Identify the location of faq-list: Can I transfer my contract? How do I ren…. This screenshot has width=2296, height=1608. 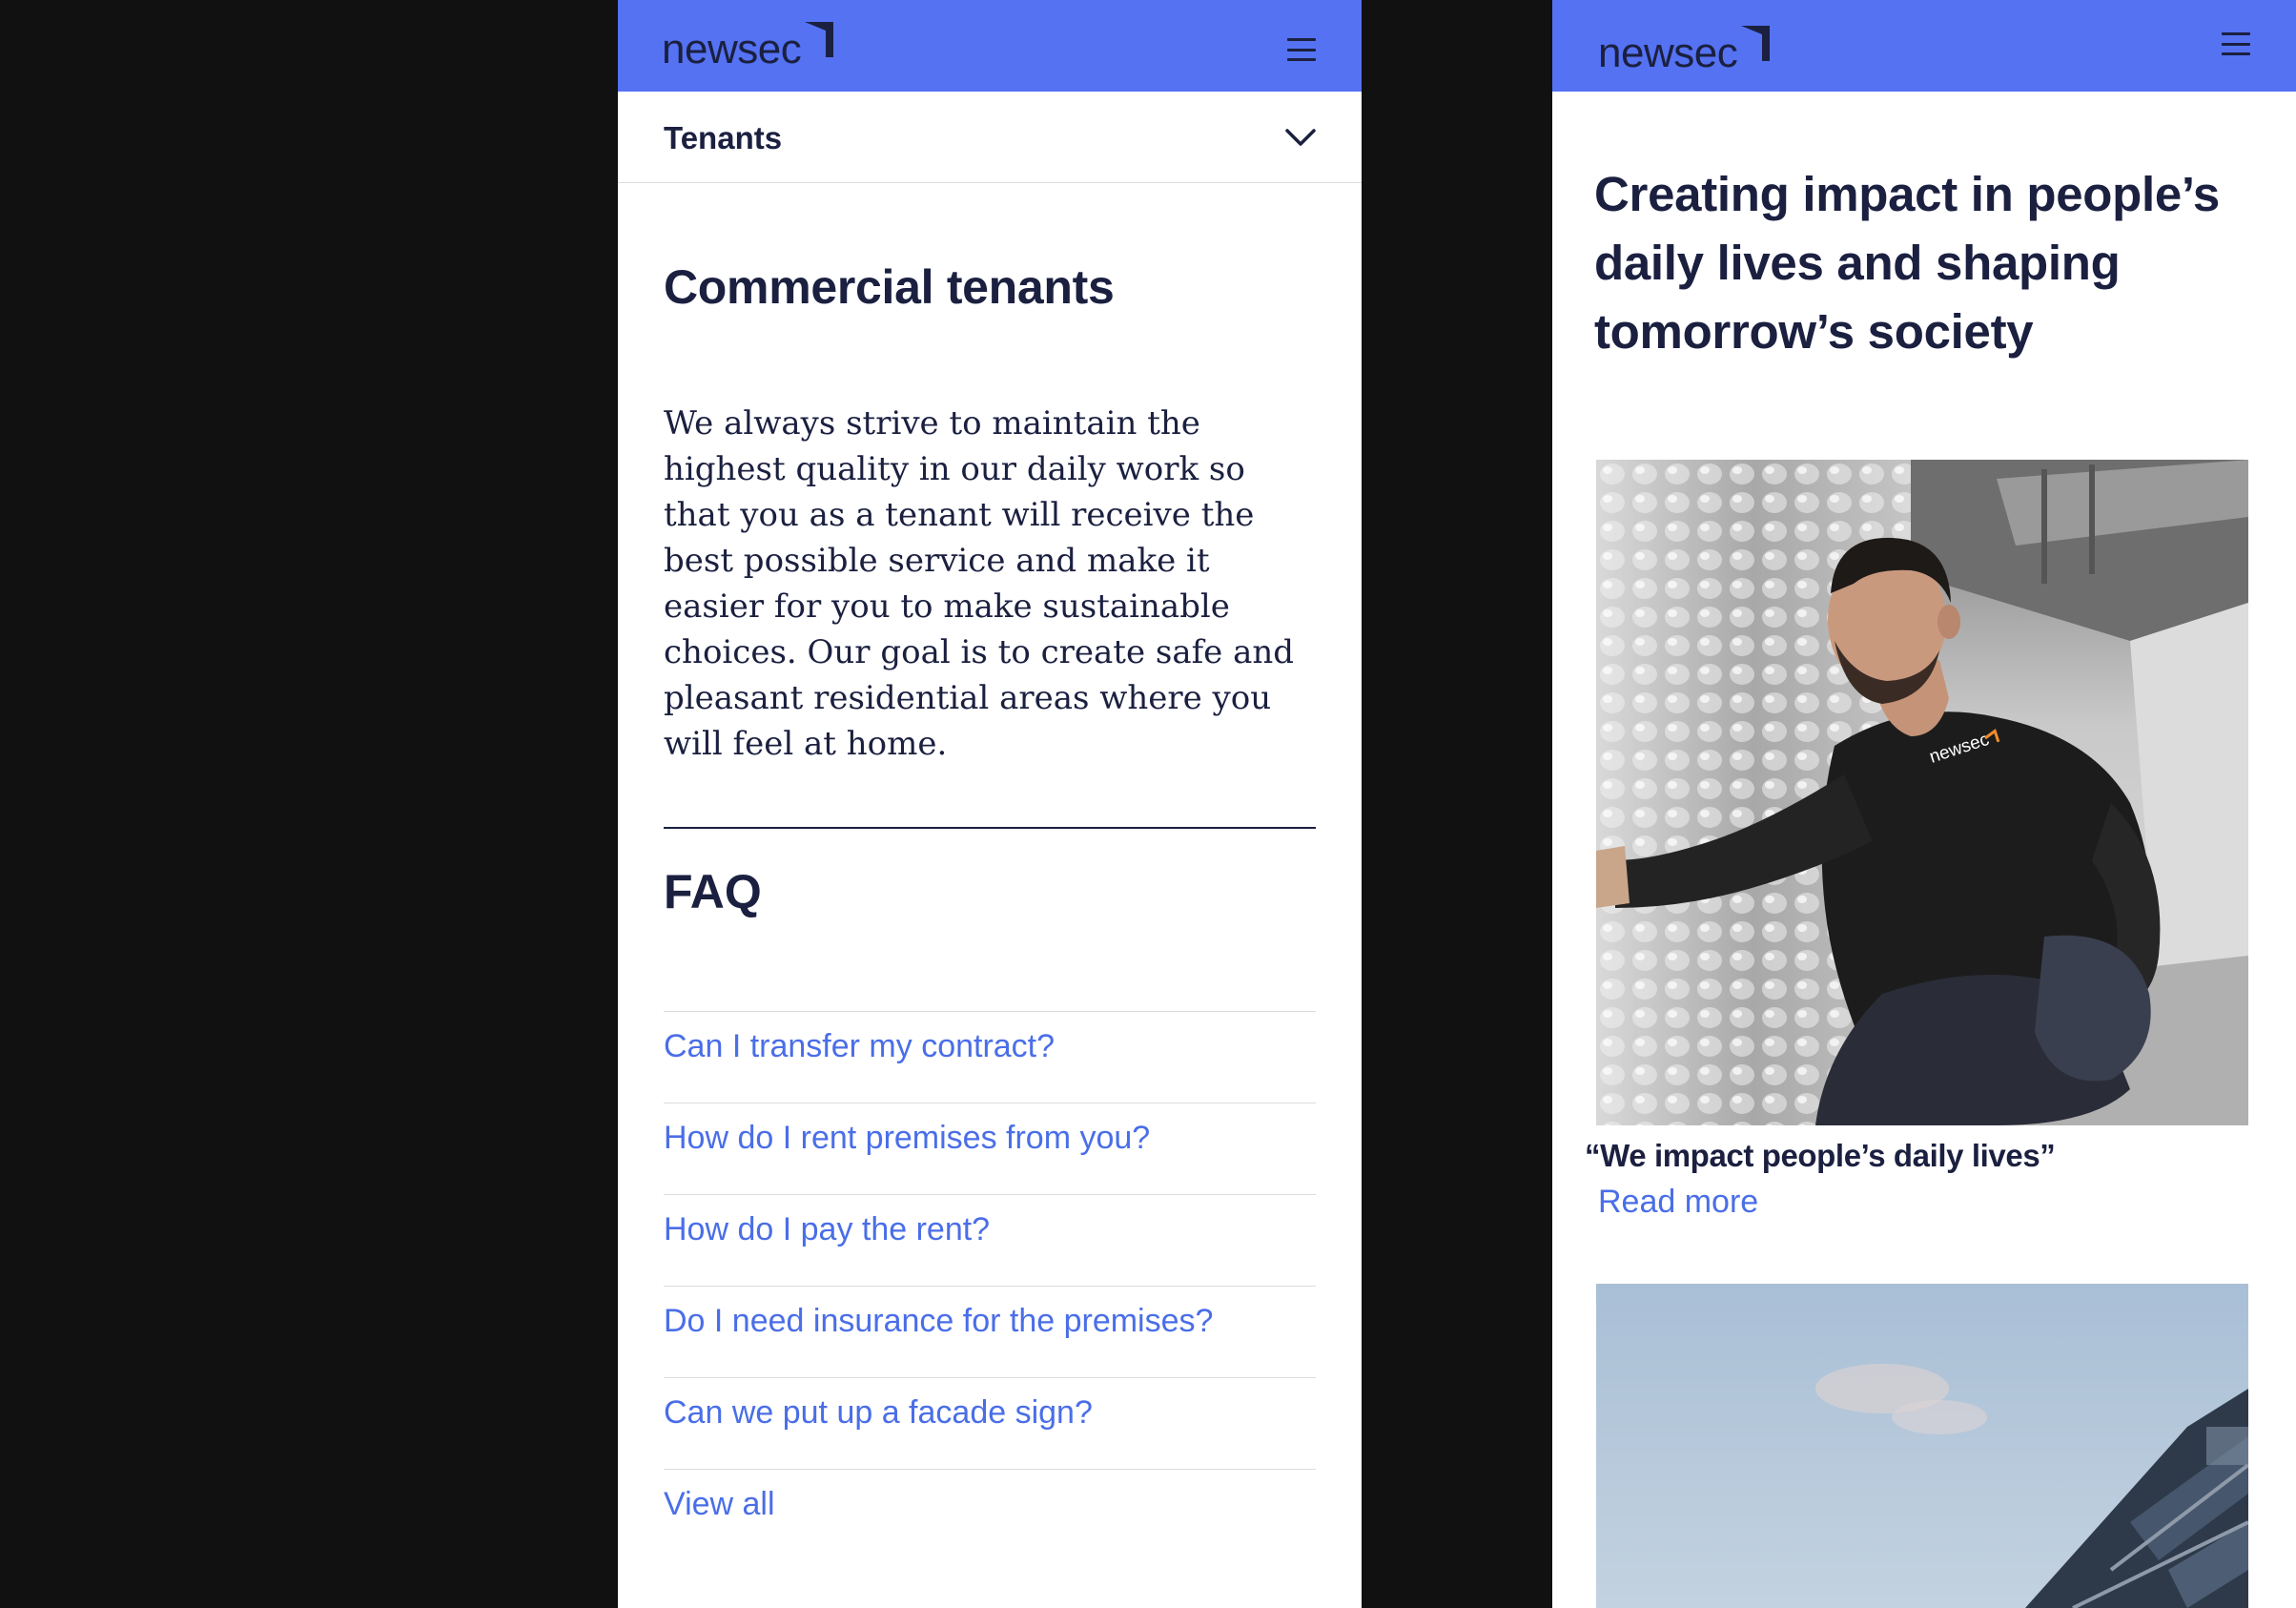
(990, 1285).